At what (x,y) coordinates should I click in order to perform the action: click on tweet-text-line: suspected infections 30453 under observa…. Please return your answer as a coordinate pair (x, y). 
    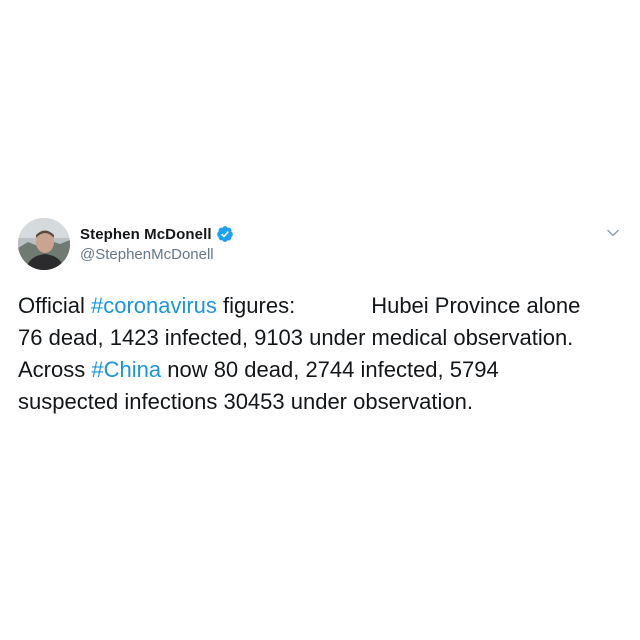
    Looking at the image, I should click on (324, 402).